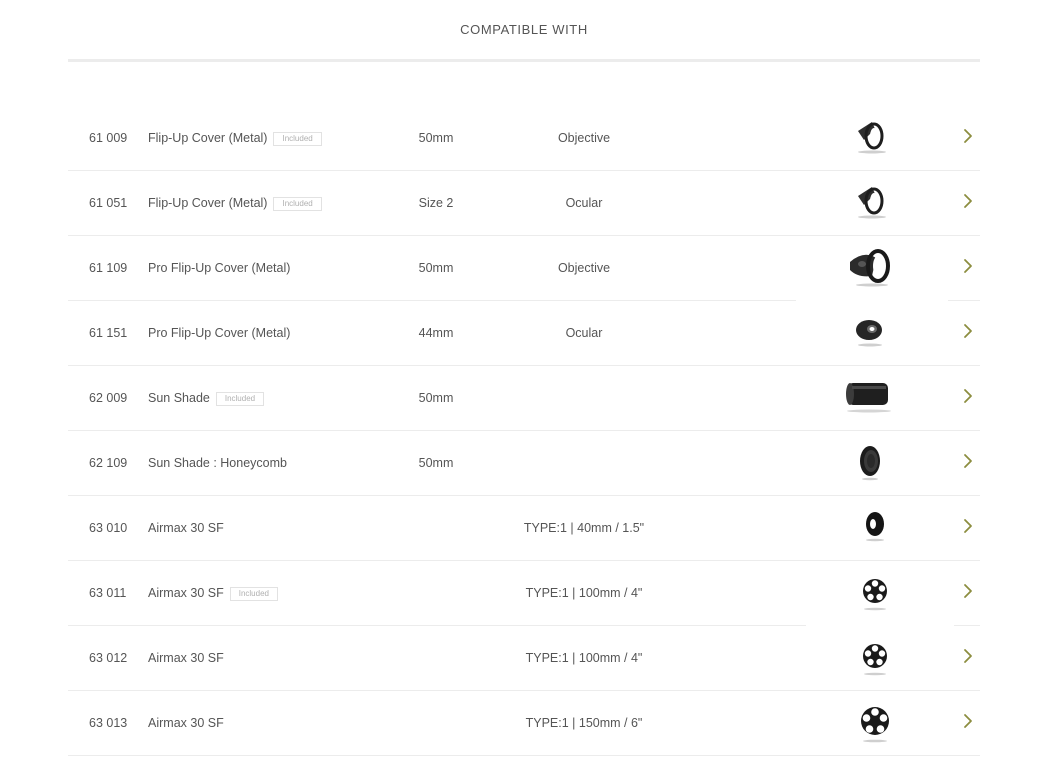  Describe the element at coordinates (108, 593) in the screenshot. I see `product-code: 63 011` at that location.